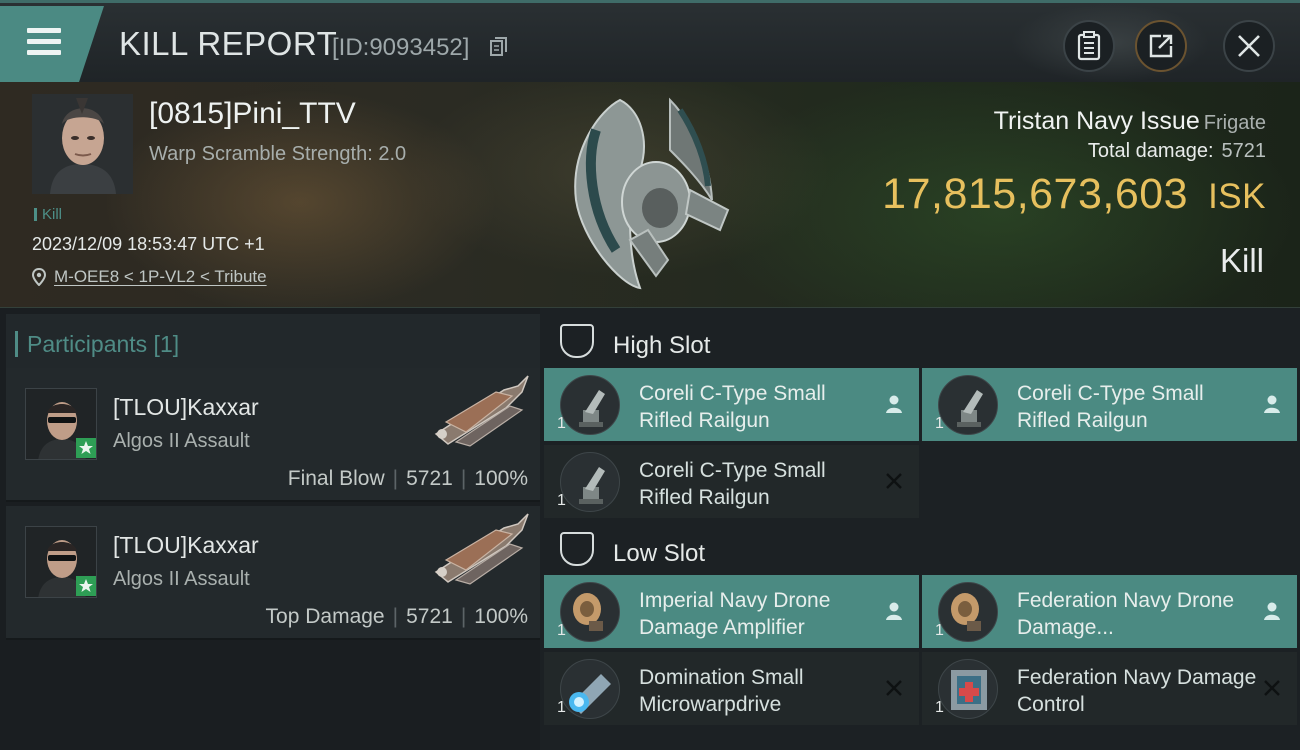 The image size is (1300, 750). Describe the element at coordinates (1035, 194) in the screenshot. I see `isk-amount: 17,815,673,603` at that location.